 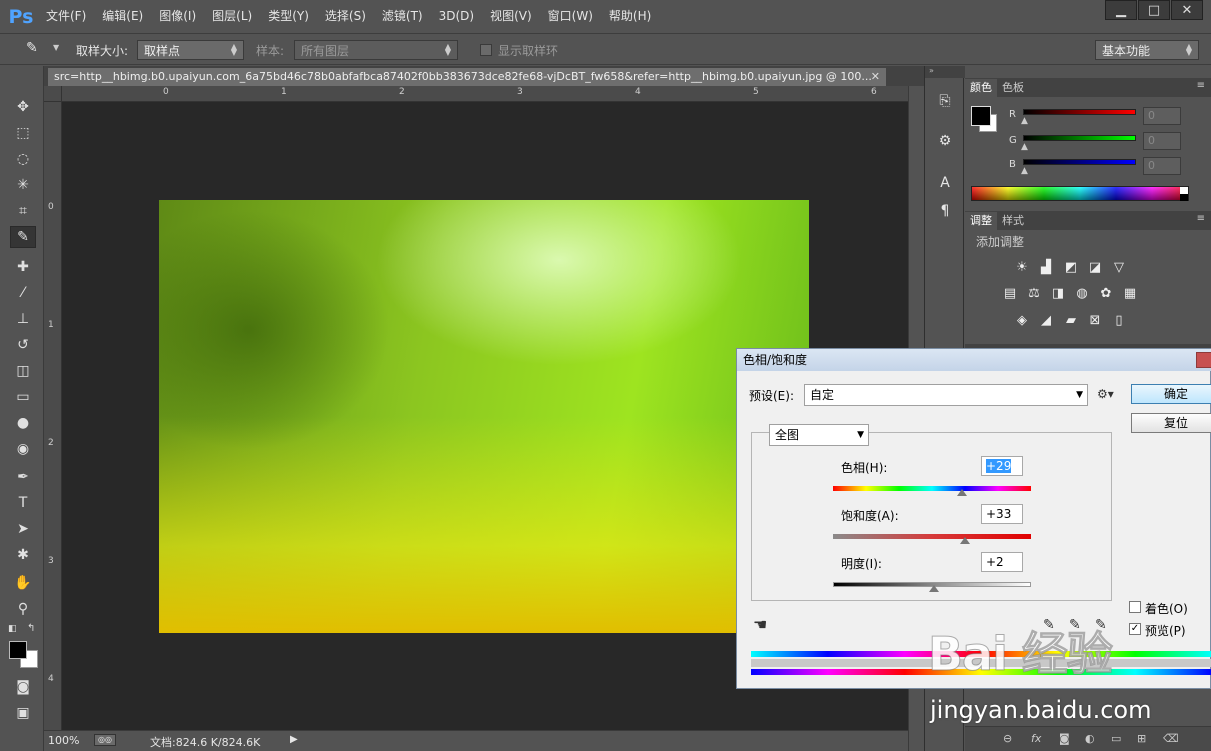 I want to click on new-layer-icon: ⊞, so click(x=1141, y=738).